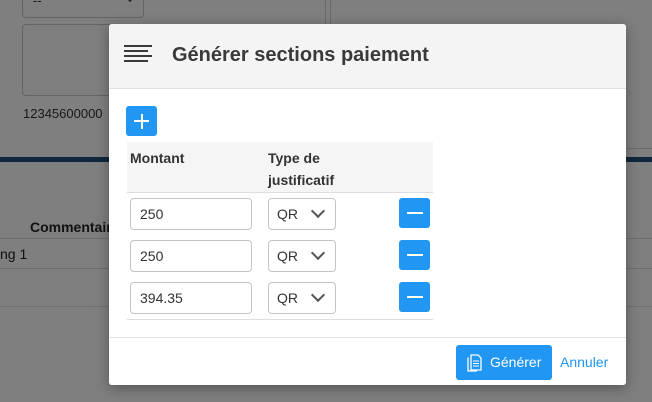 The height and width of the screenshot is (402, 652). What do you see at coordinates (516, 362) in the screenshot?
I see `generate-button-label: Générer` at bounding box center [516, 362].